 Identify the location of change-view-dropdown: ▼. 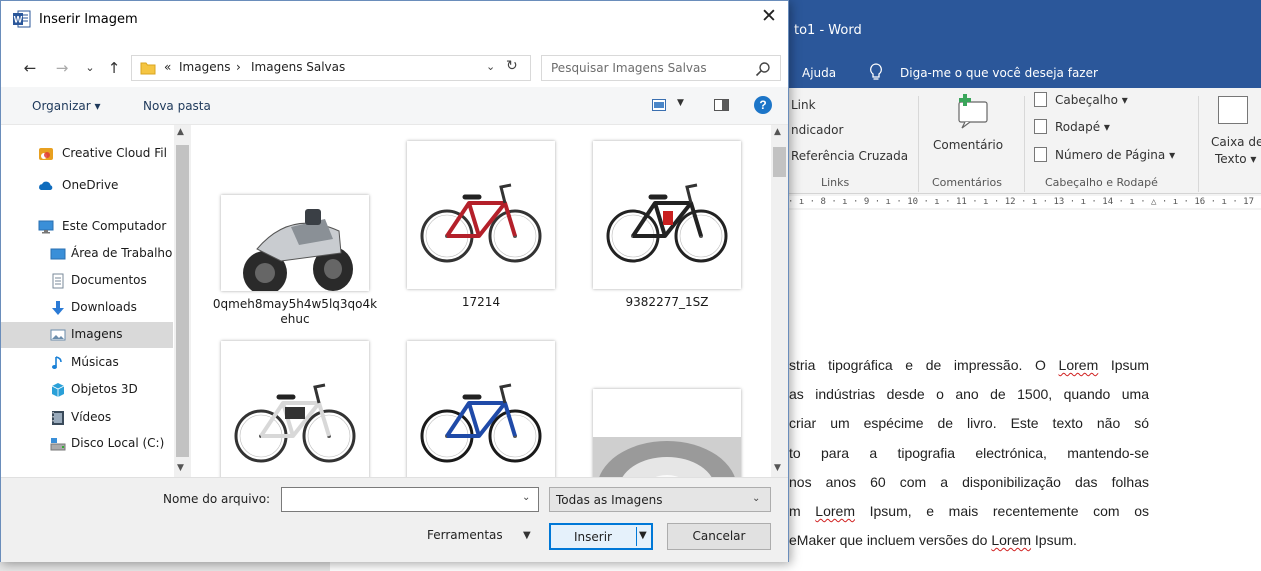
(680, 103).